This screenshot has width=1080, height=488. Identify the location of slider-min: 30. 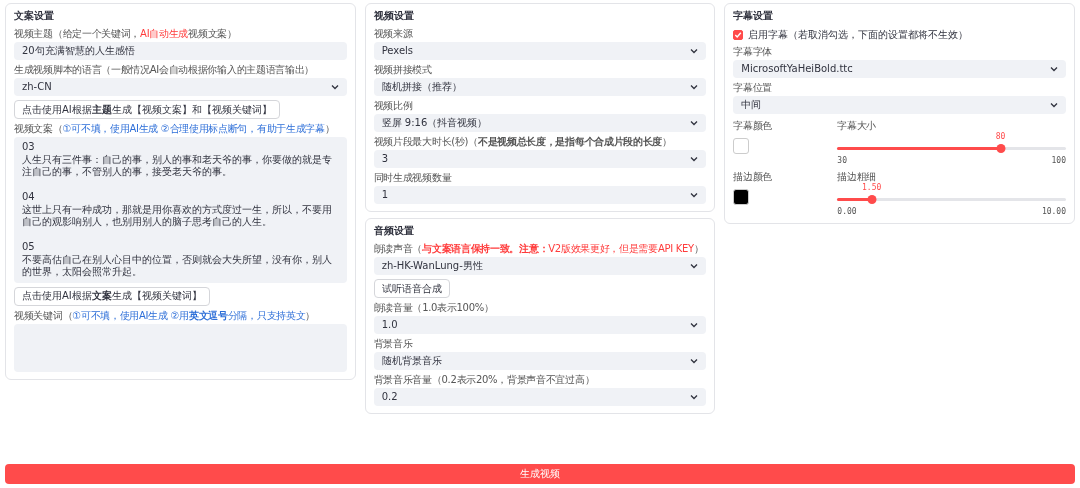
(842, 160).